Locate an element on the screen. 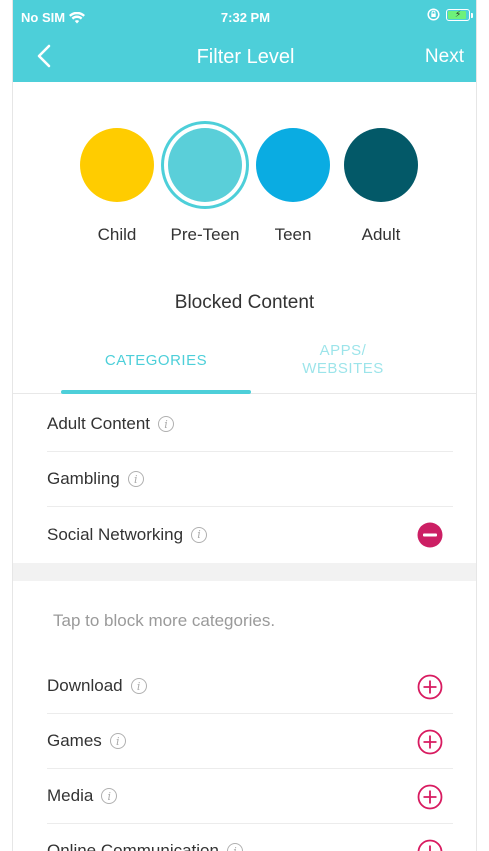  status-bar: No SIM 7:32 PM ⚡ is located at coordinates (244, 17).